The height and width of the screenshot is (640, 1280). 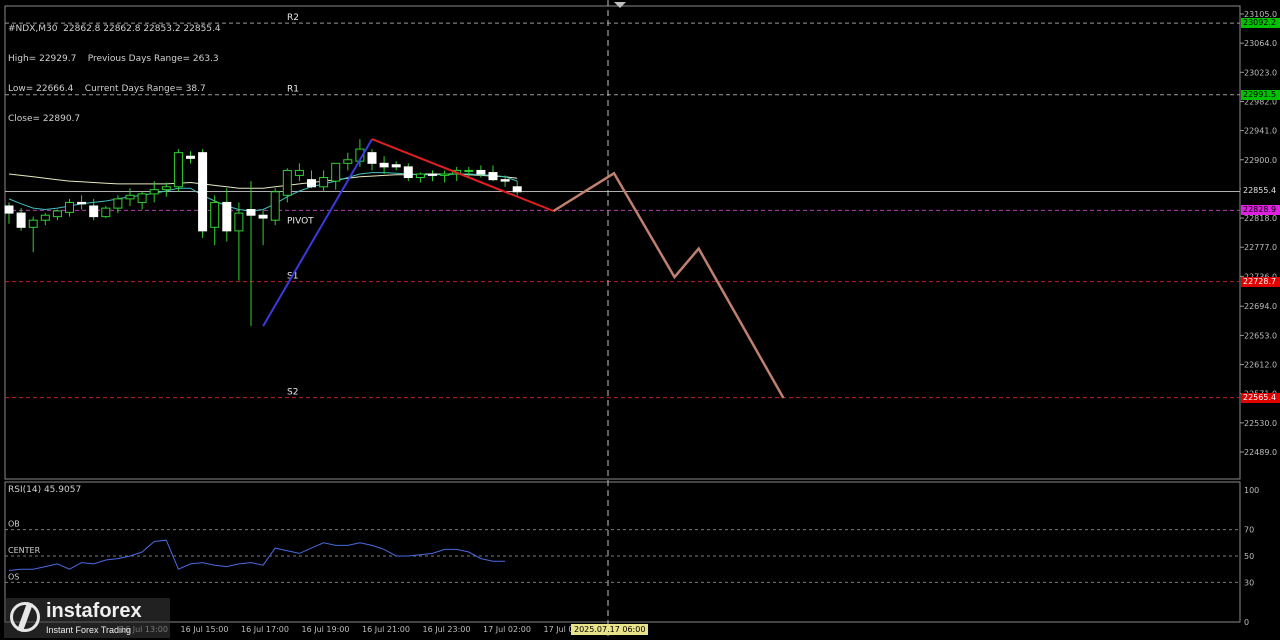 I want to click on pivot-tag-s1: 22728.7, so click(x=1260, y=281).